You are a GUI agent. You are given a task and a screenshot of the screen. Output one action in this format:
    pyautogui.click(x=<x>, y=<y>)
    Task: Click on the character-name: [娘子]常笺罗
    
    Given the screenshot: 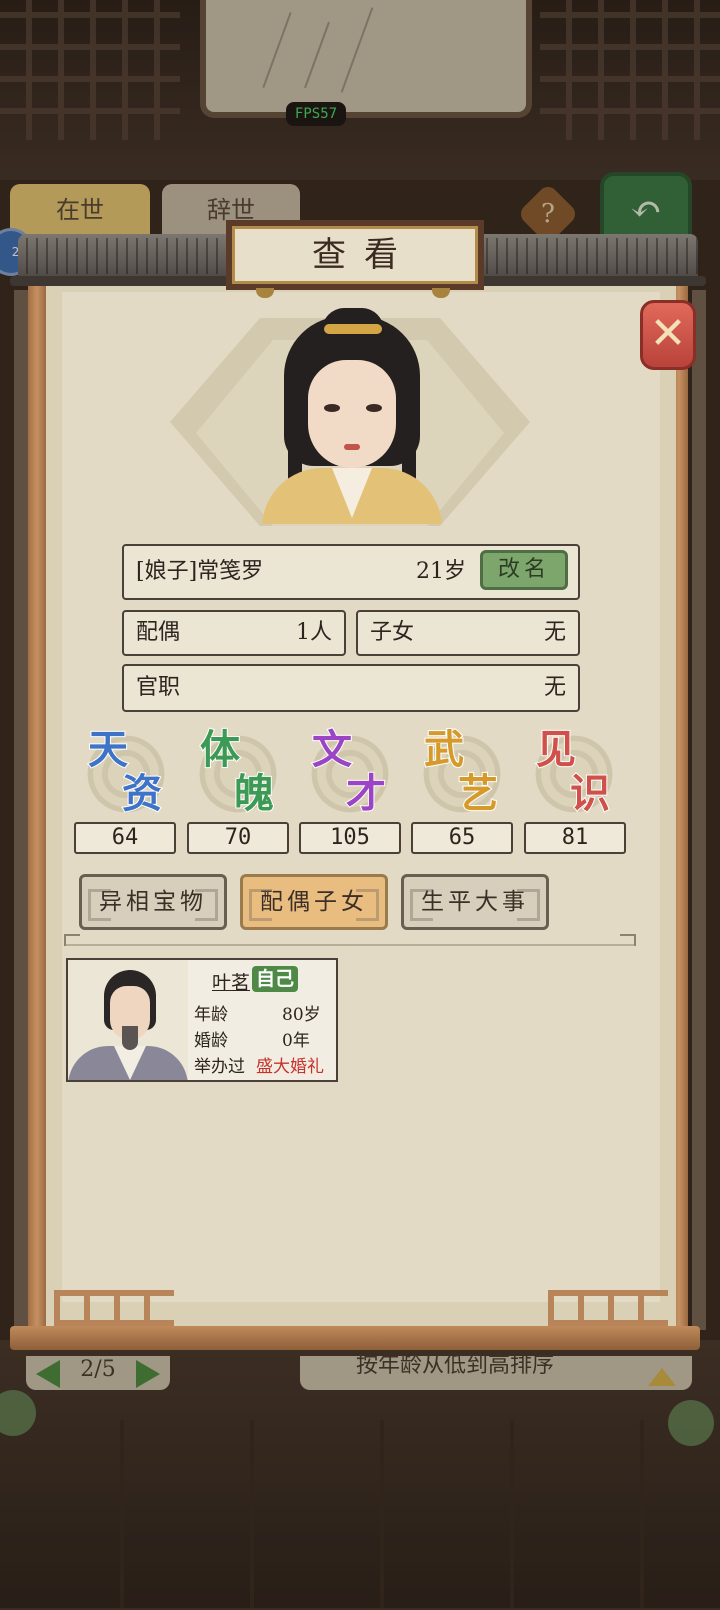 What is the action you would take?
    pyautogui.click(x=200, y=571)
    